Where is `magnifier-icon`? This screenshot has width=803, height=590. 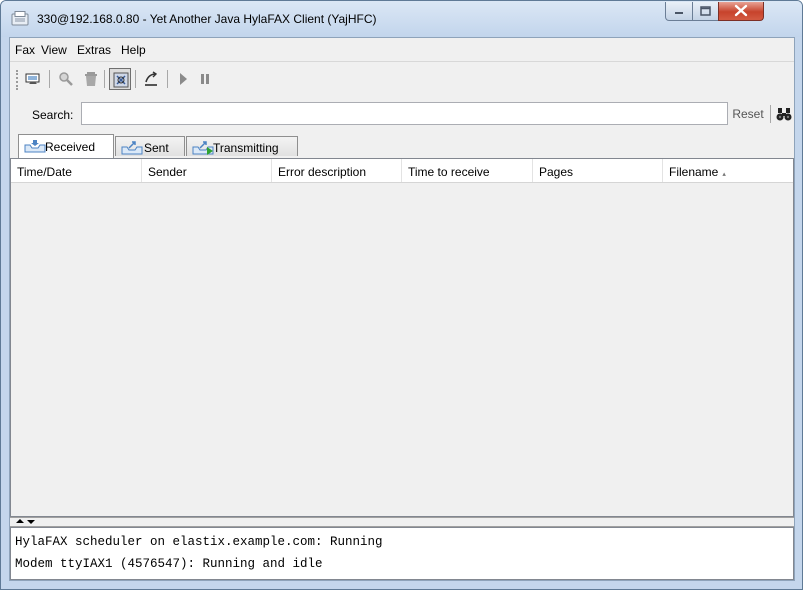 magnifier-icon is located at coordinates (66, 79).